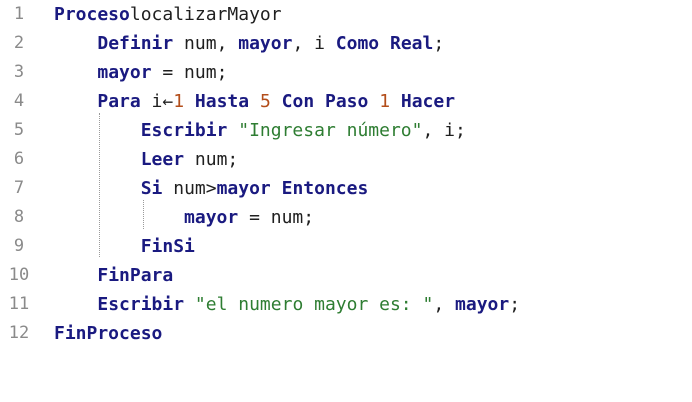 This screenshot has width=692, height=402. Describe the element at coordinates (314, 304) in the screenshot. I see `string-token: "el numero mayor es: "` at that location.